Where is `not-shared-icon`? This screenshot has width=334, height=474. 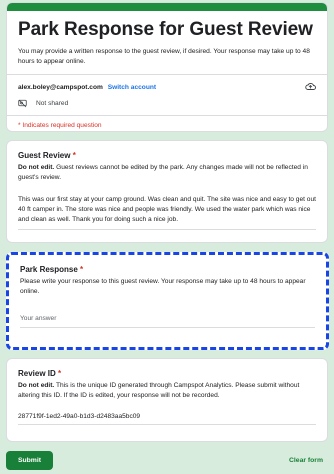
not-shared-icon is located at coordinates (22, 103).